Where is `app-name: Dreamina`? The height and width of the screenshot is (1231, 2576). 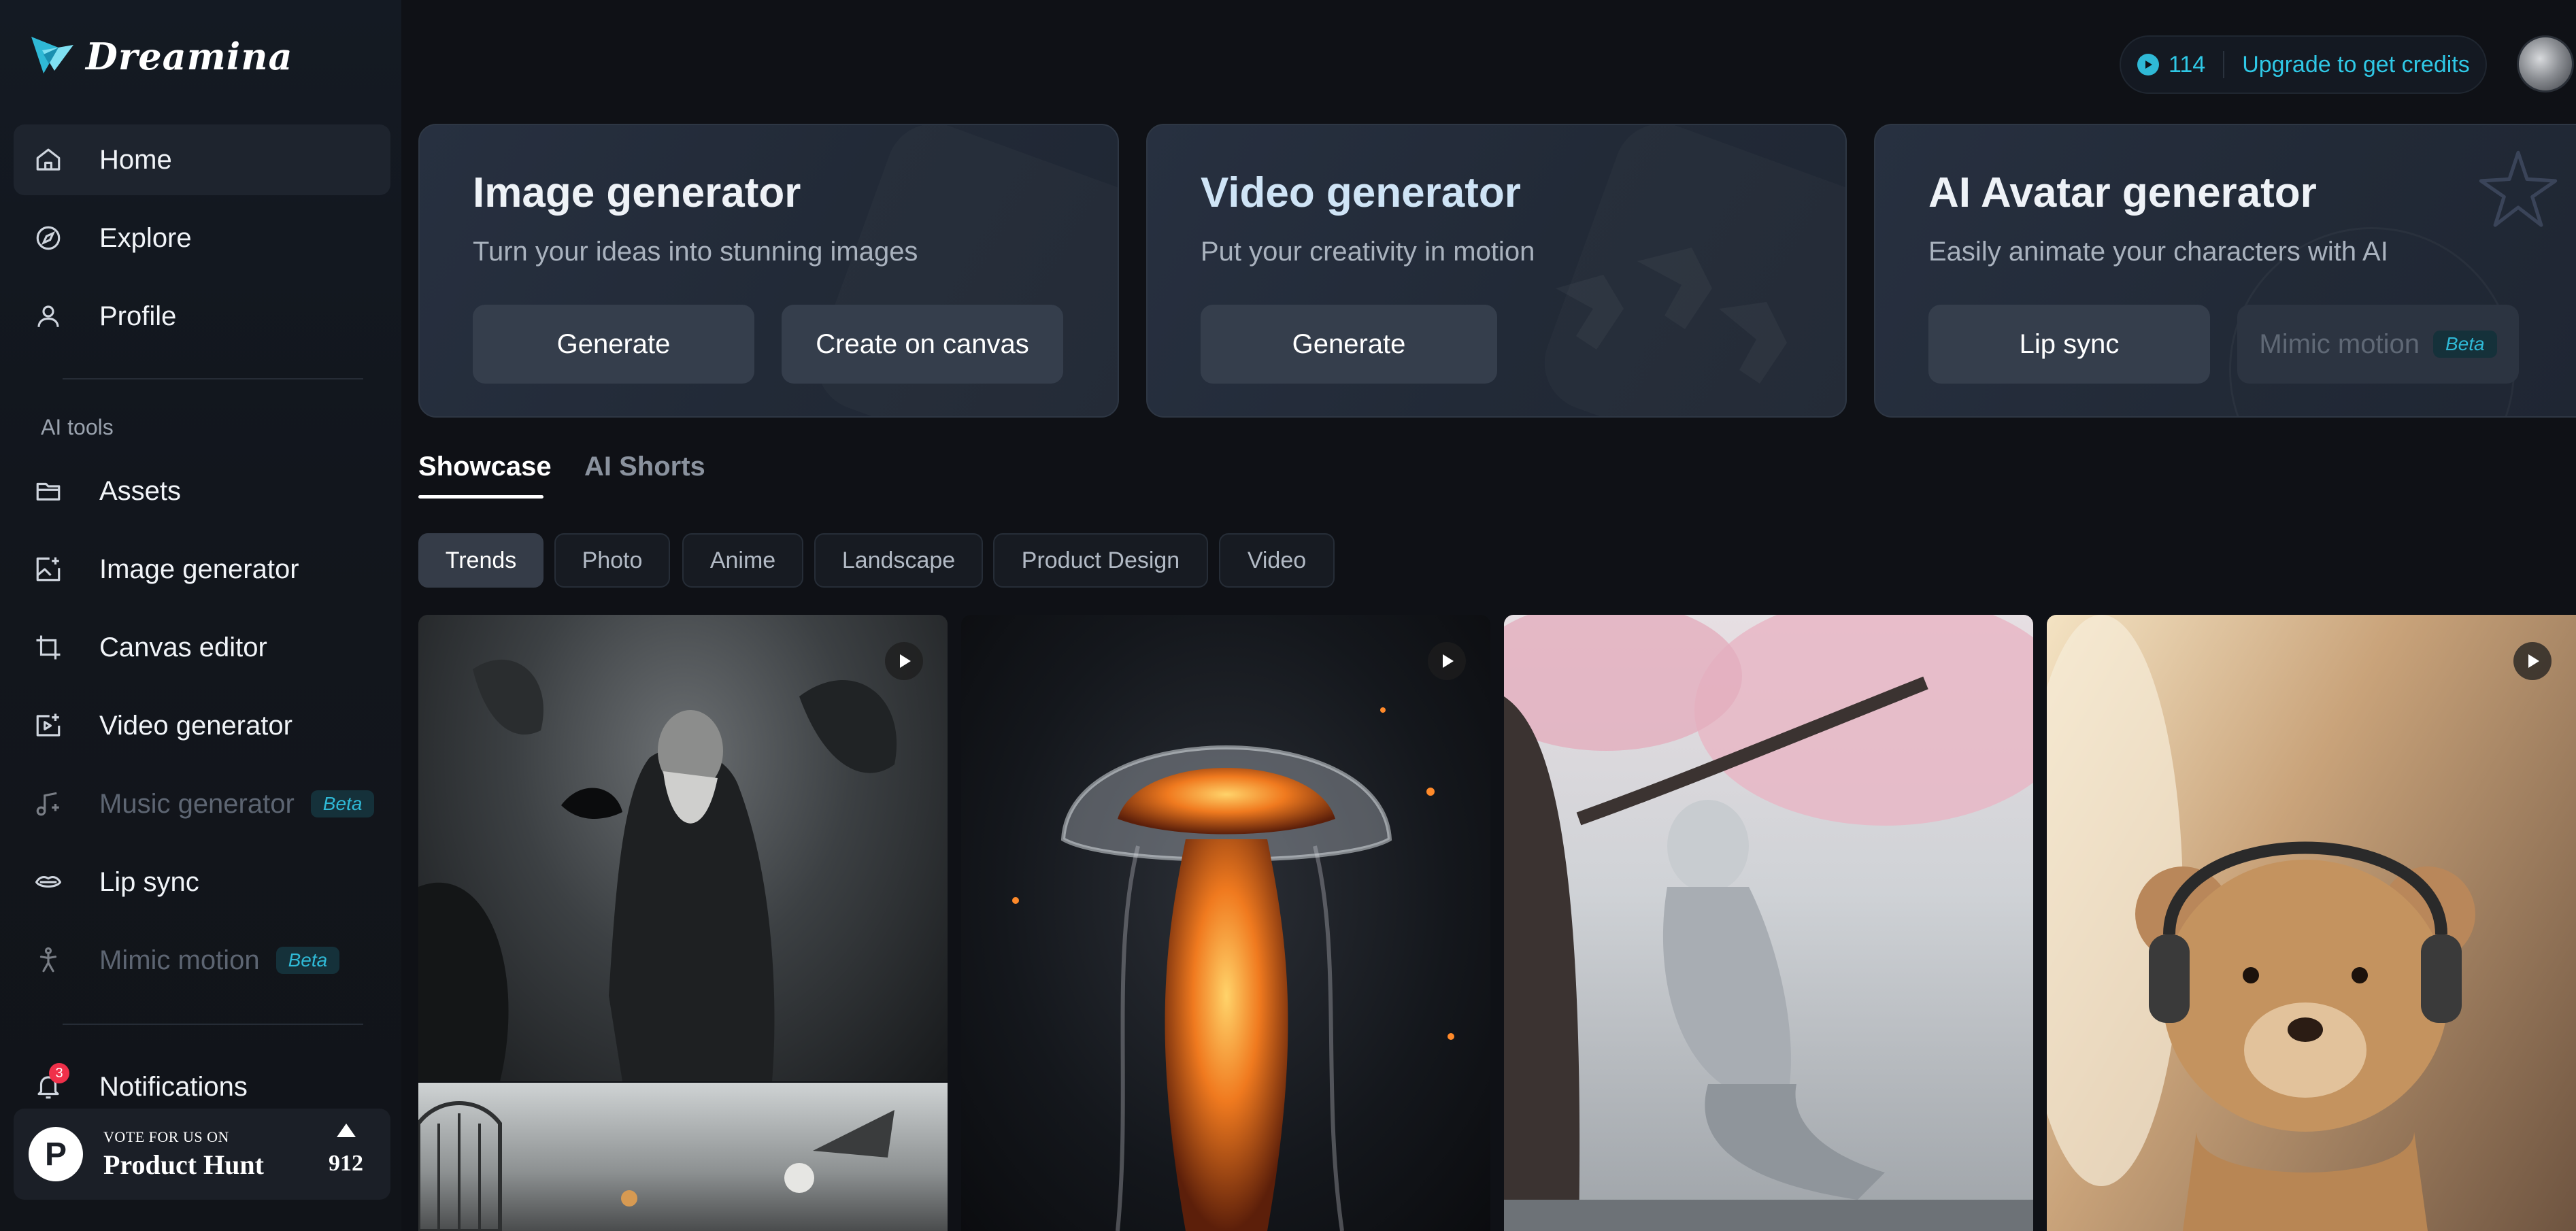
app-name: Dreamina is located at coordinates (189, 56).